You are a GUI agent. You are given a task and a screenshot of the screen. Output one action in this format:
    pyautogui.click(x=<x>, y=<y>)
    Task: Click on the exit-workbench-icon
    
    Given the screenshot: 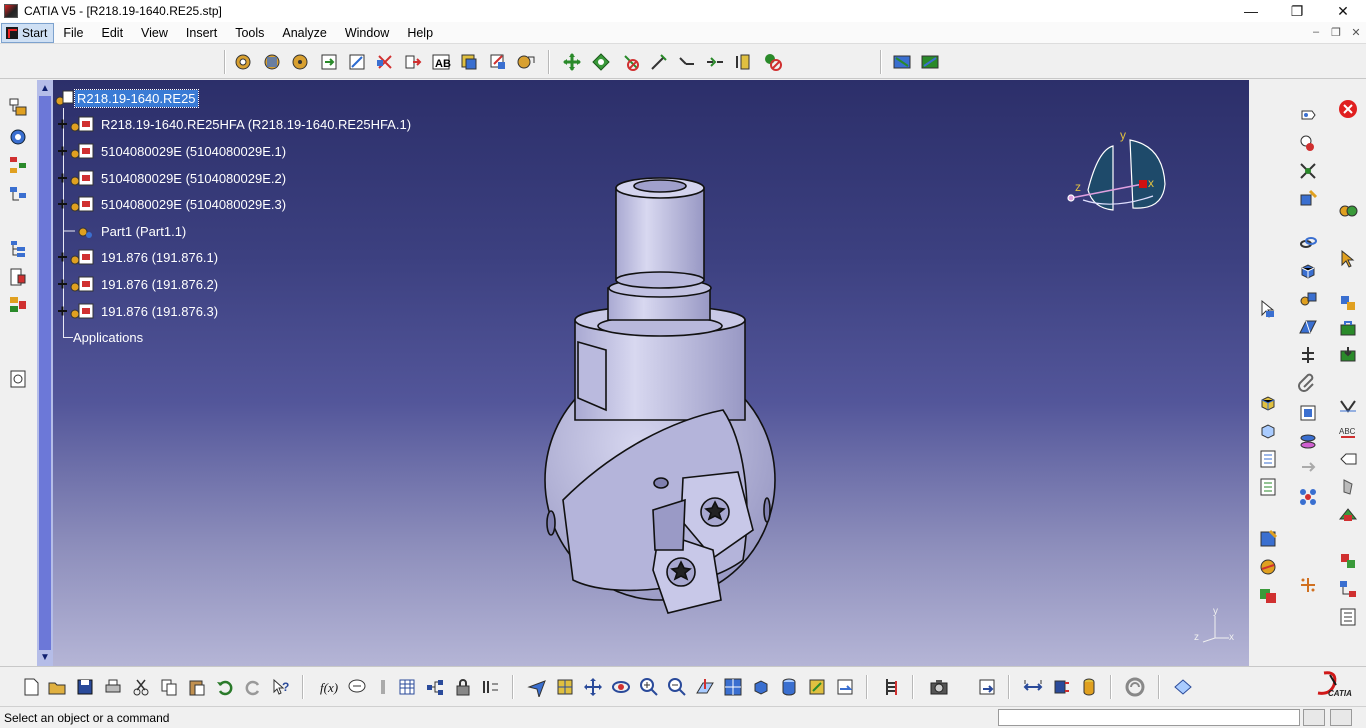 What is the action you would take?
    pyautogui.click(x=1348, y=109)
    